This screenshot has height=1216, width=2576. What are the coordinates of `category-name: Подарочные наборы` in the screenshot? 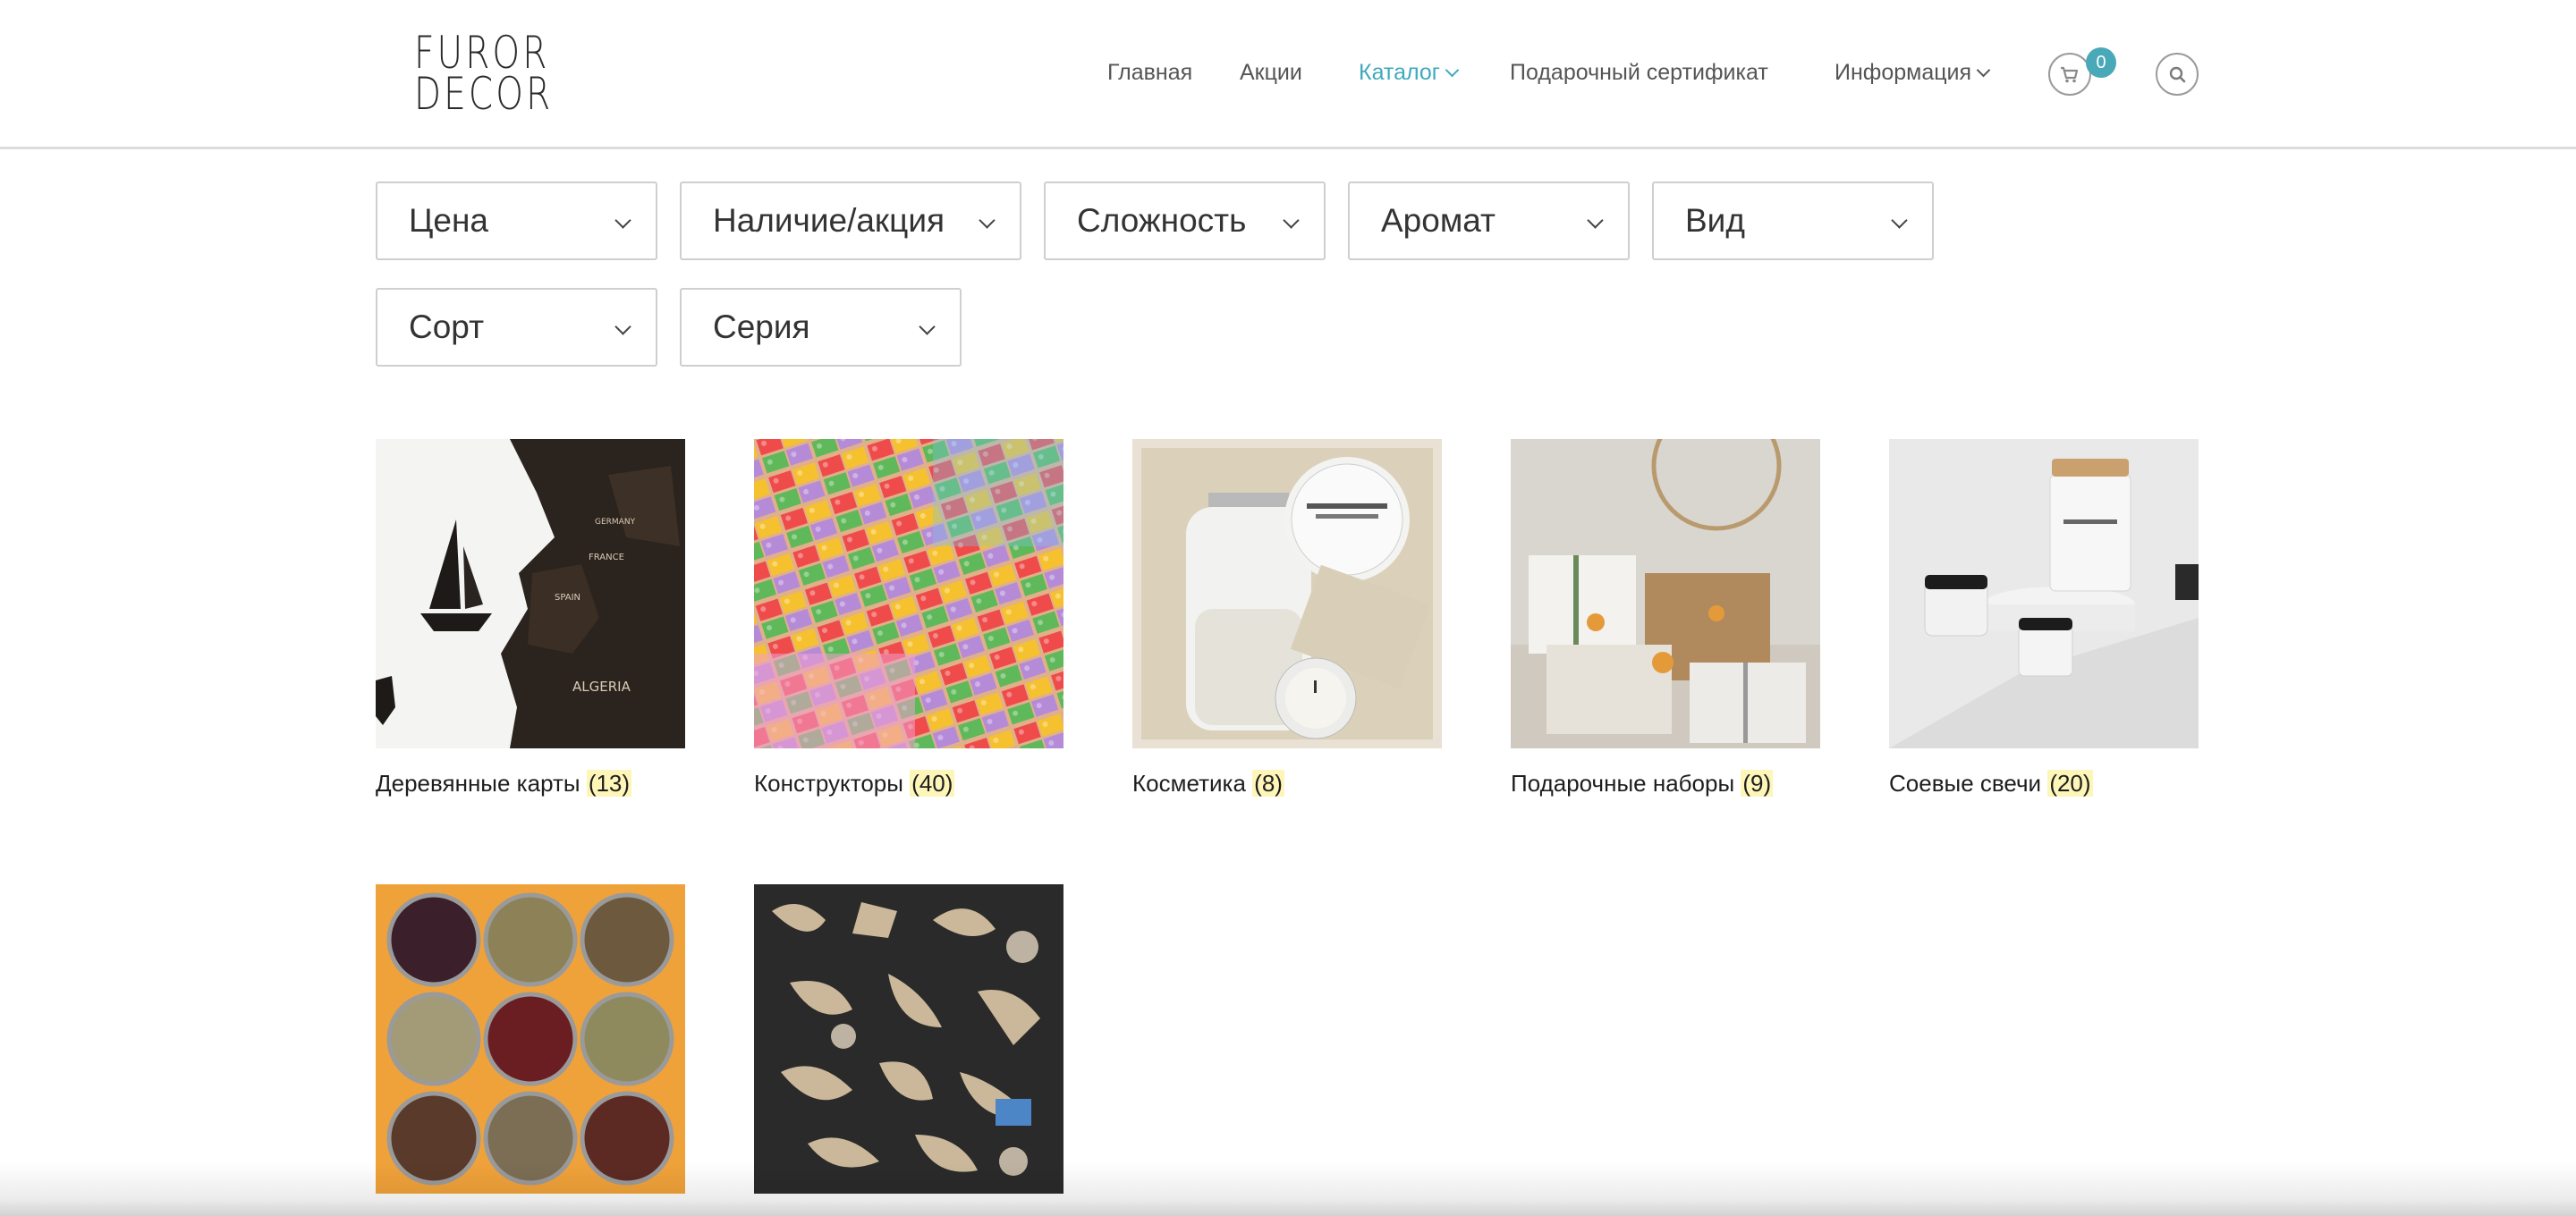 It's located at (1623, 783).